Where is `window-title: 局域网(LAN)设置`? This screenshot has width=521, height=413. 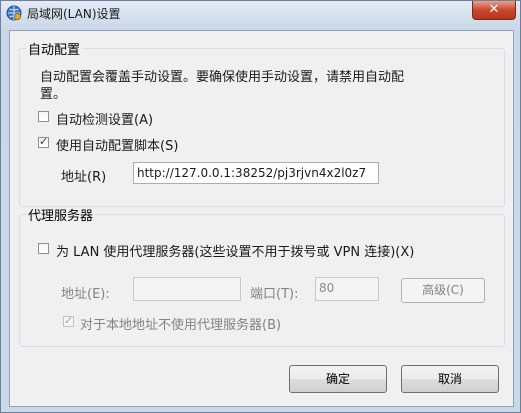 window-title: 局域网(LAN)设置 is located at coordinates (74, 14).